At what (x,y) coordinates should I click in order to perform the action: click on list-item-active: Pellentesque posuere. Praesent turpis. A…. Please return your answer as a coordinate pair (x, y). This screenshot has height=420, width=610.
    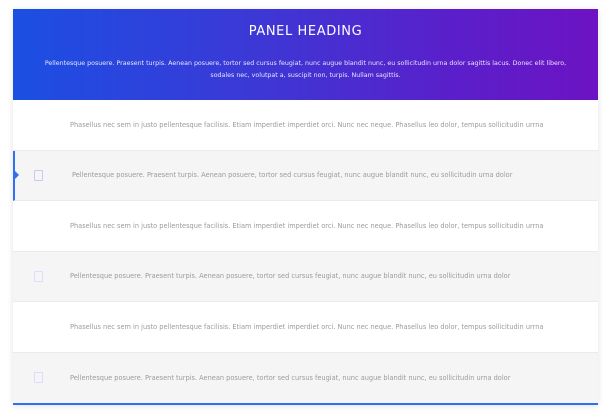
    Looking at the image, I should click on (305, 175).